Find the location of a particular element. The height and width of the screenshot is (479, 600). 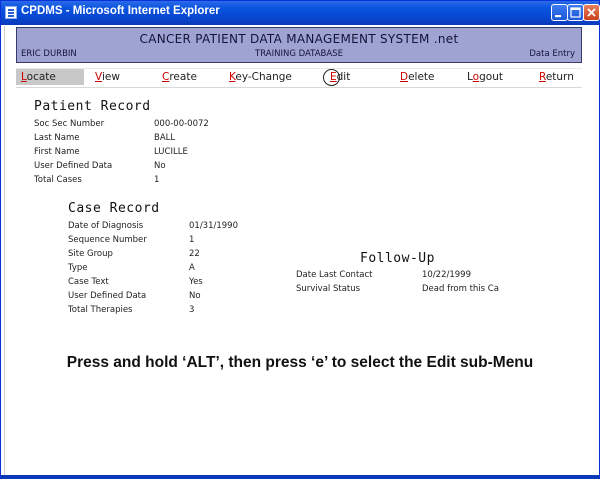

field-value: A is located at coordinates (192, 268).